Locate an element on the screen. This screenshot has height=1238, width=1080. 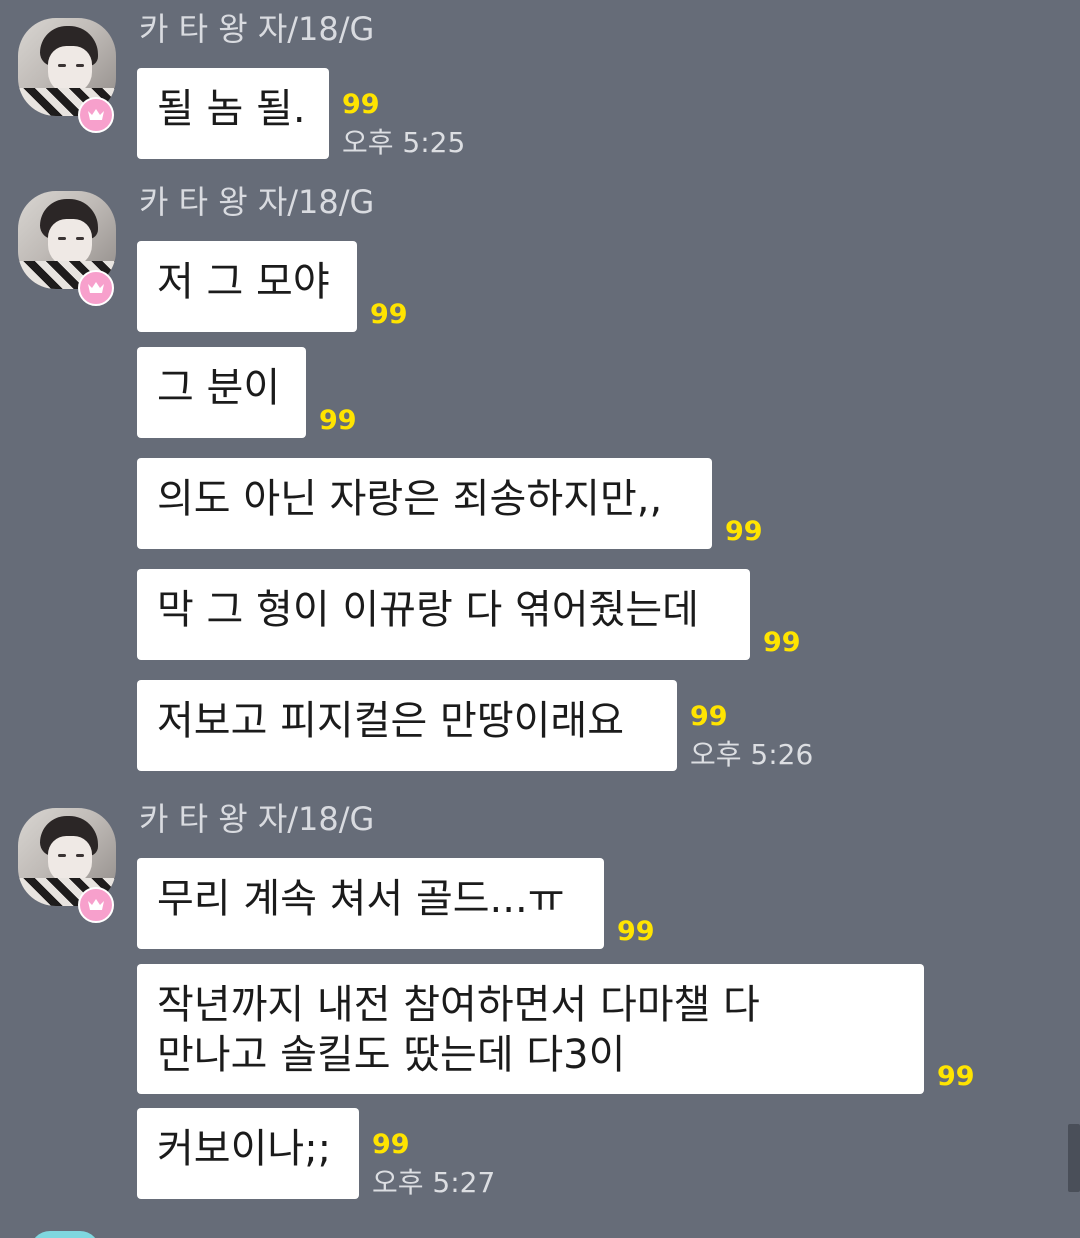
message-bubble: 작년까지 내전 참여하면서 다마챌 다 만나고 솔킬도 땄는데 다3이 is located at coordinates (530, 1029).